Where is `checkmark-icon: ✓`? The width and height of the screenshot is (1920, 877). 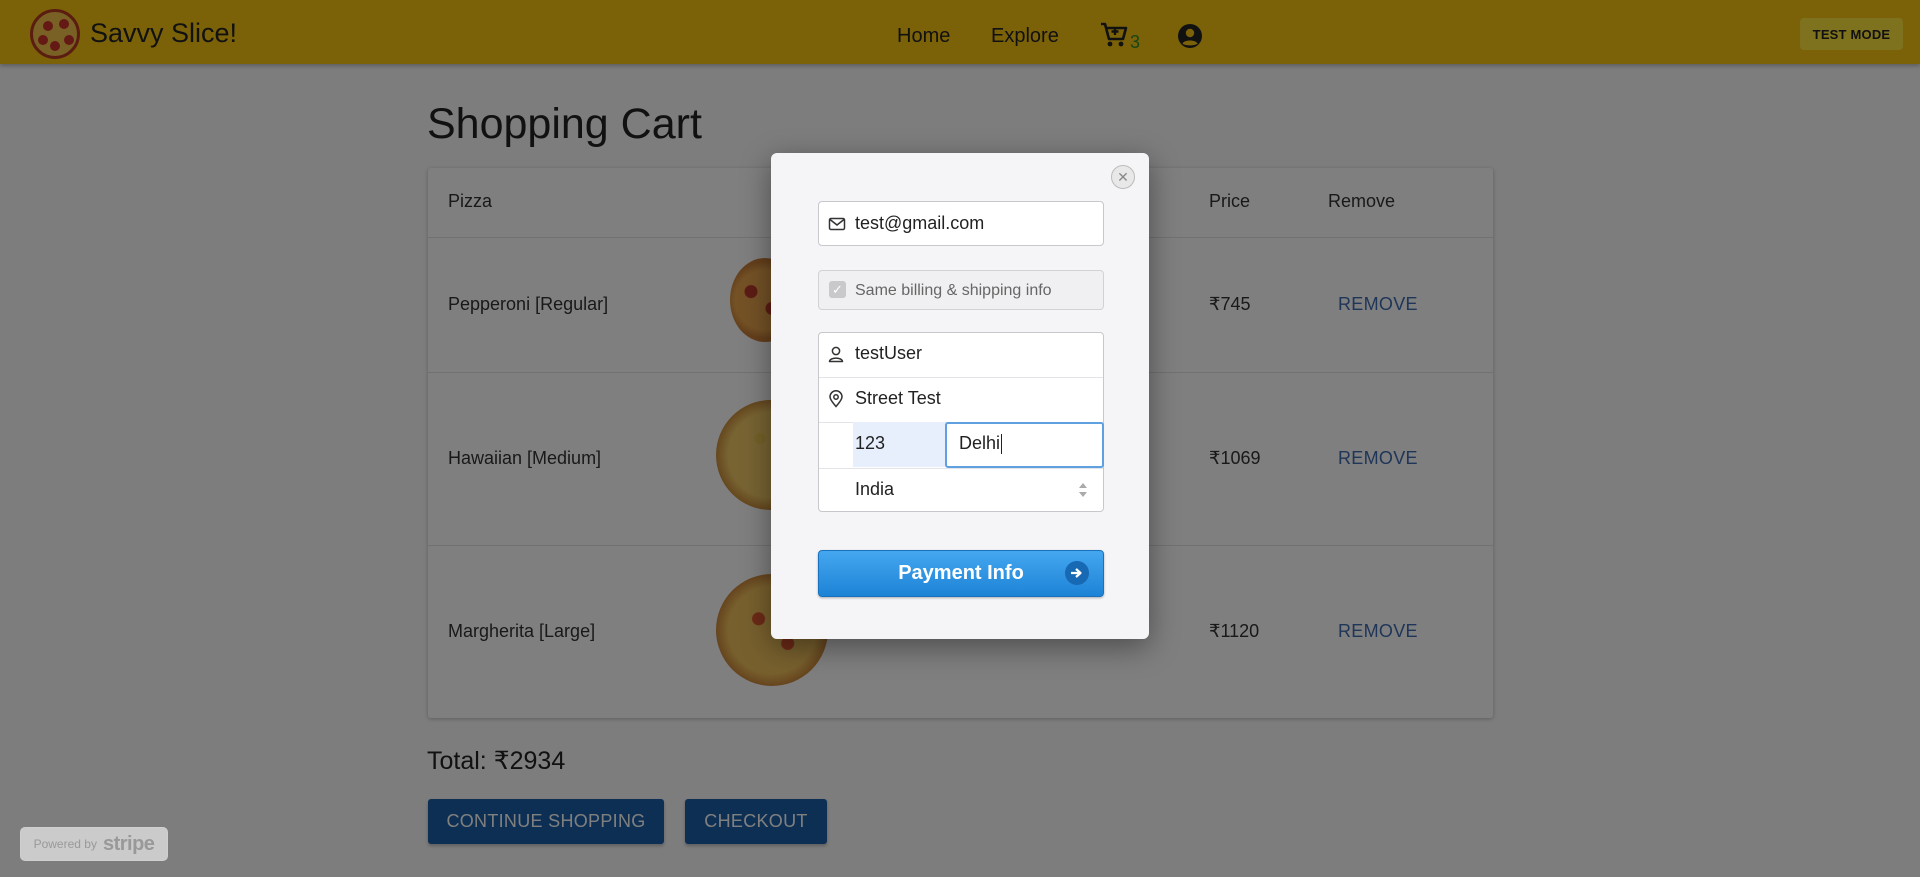 checkmark-icon: ✓ is located at coordinates (837, 289).